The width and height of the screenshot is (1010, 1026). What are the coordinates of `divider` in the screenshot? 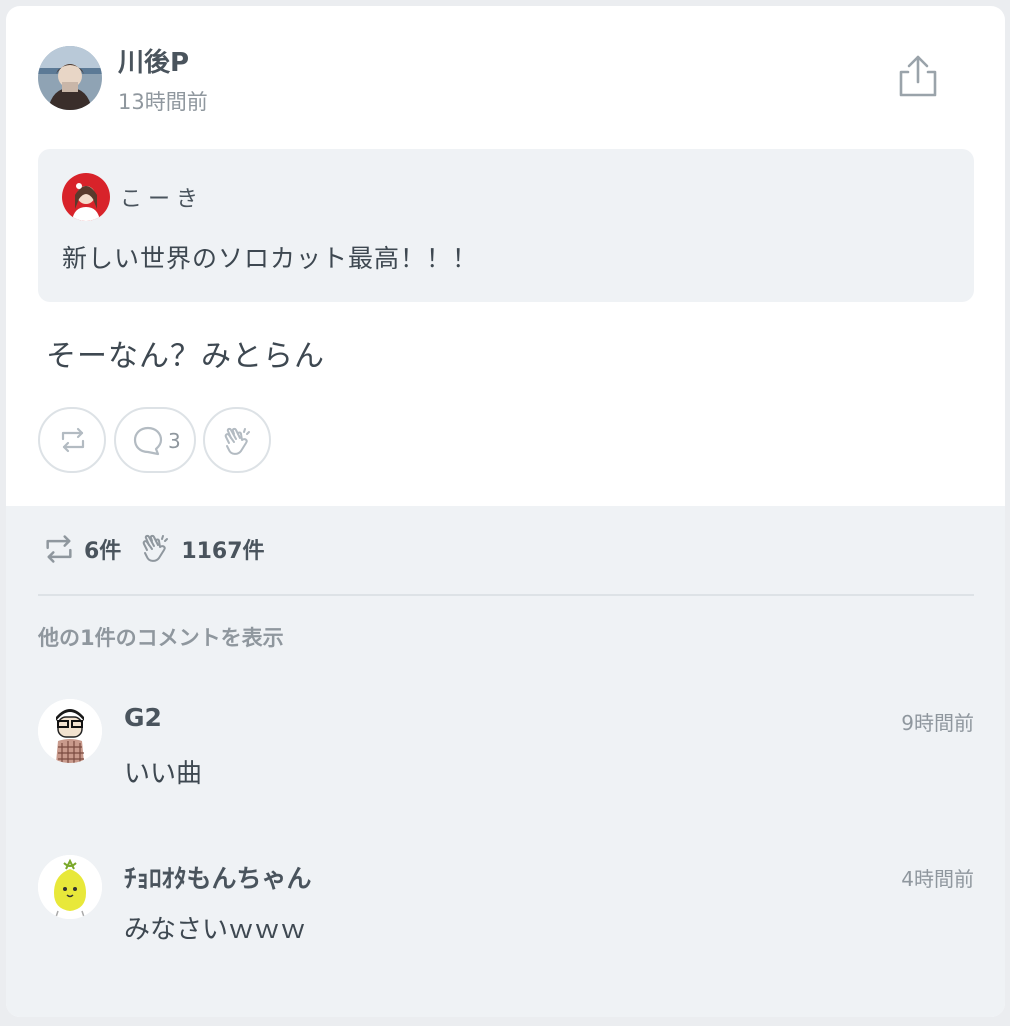 It's located at (506, 595).